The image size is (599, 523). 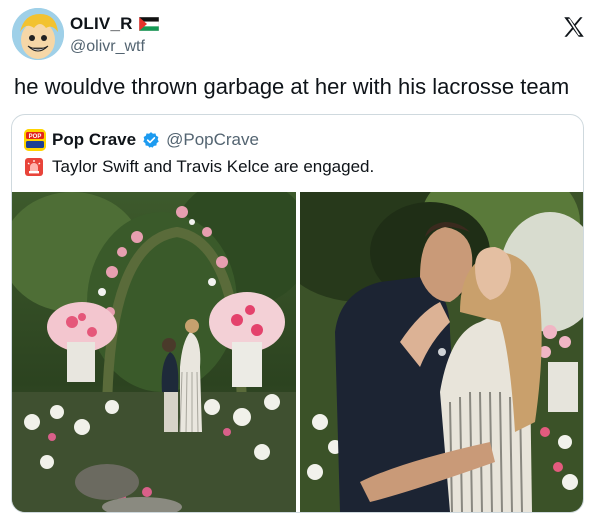 I want to click on post-header: OLIV_R @olivr_wtf, so click(x=299, y=36).